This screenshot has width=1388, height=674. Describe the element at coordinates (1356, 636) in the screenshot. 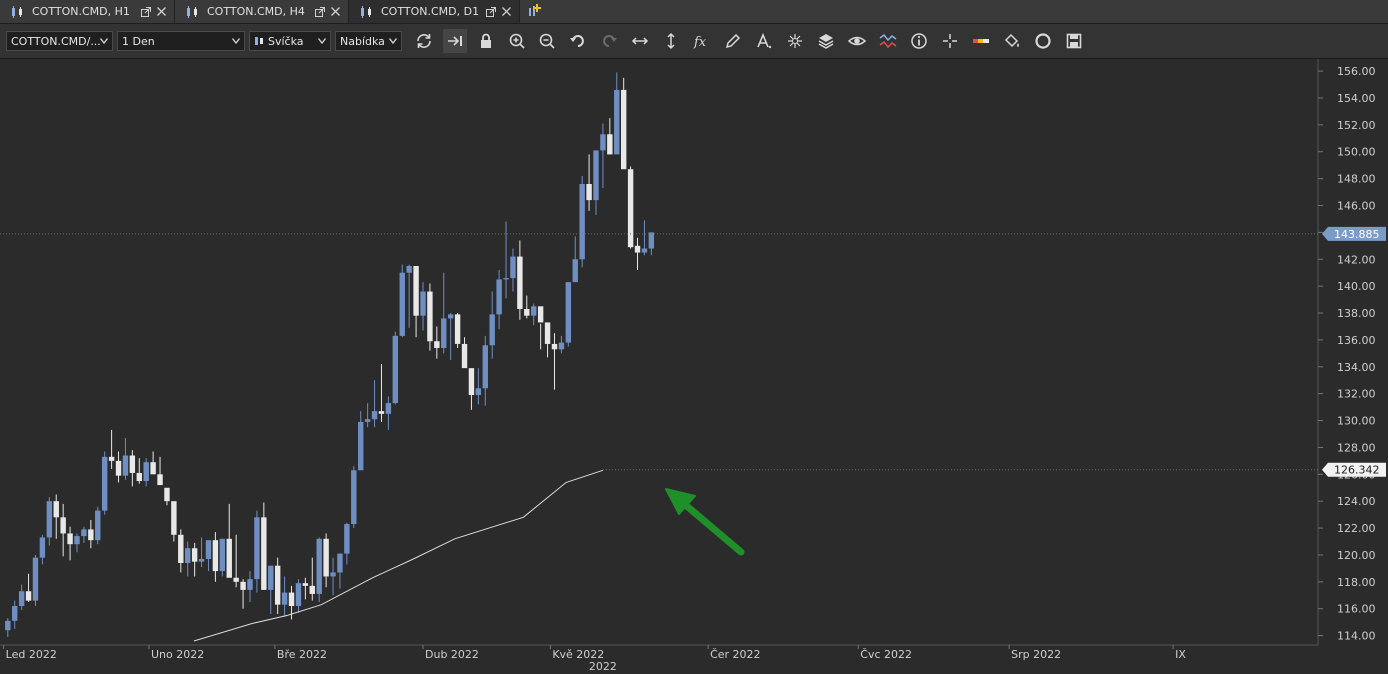

I see `price-tick-label: 114.00` at that location.